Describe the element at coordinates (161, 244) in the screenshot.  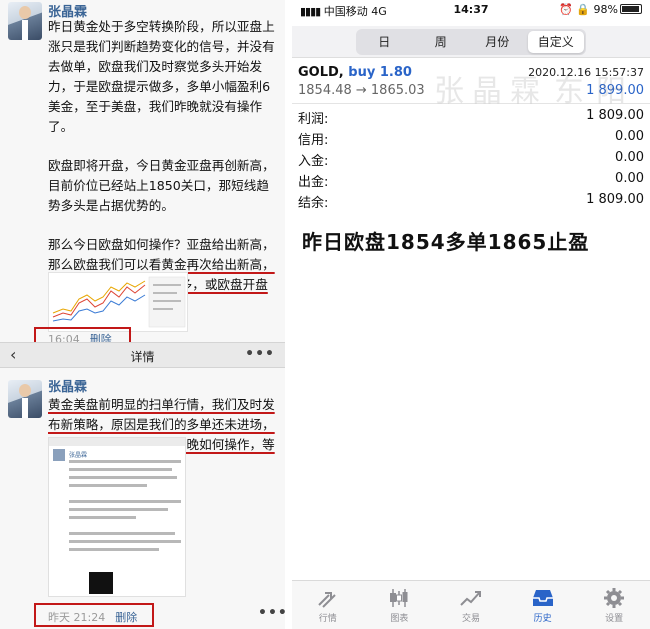
I see `p3-intro: 那么今日欧盘如何操作？亚盘给出新高，` at that location.